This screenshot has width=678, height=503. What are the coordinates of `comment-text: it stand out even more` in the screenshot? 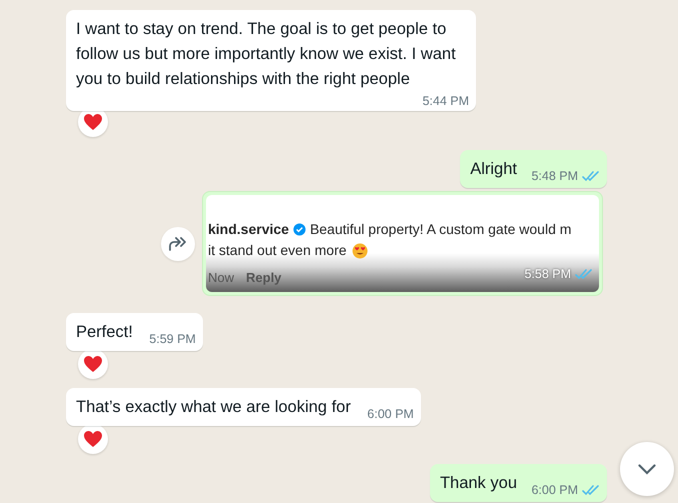 It's located at (277, 250).